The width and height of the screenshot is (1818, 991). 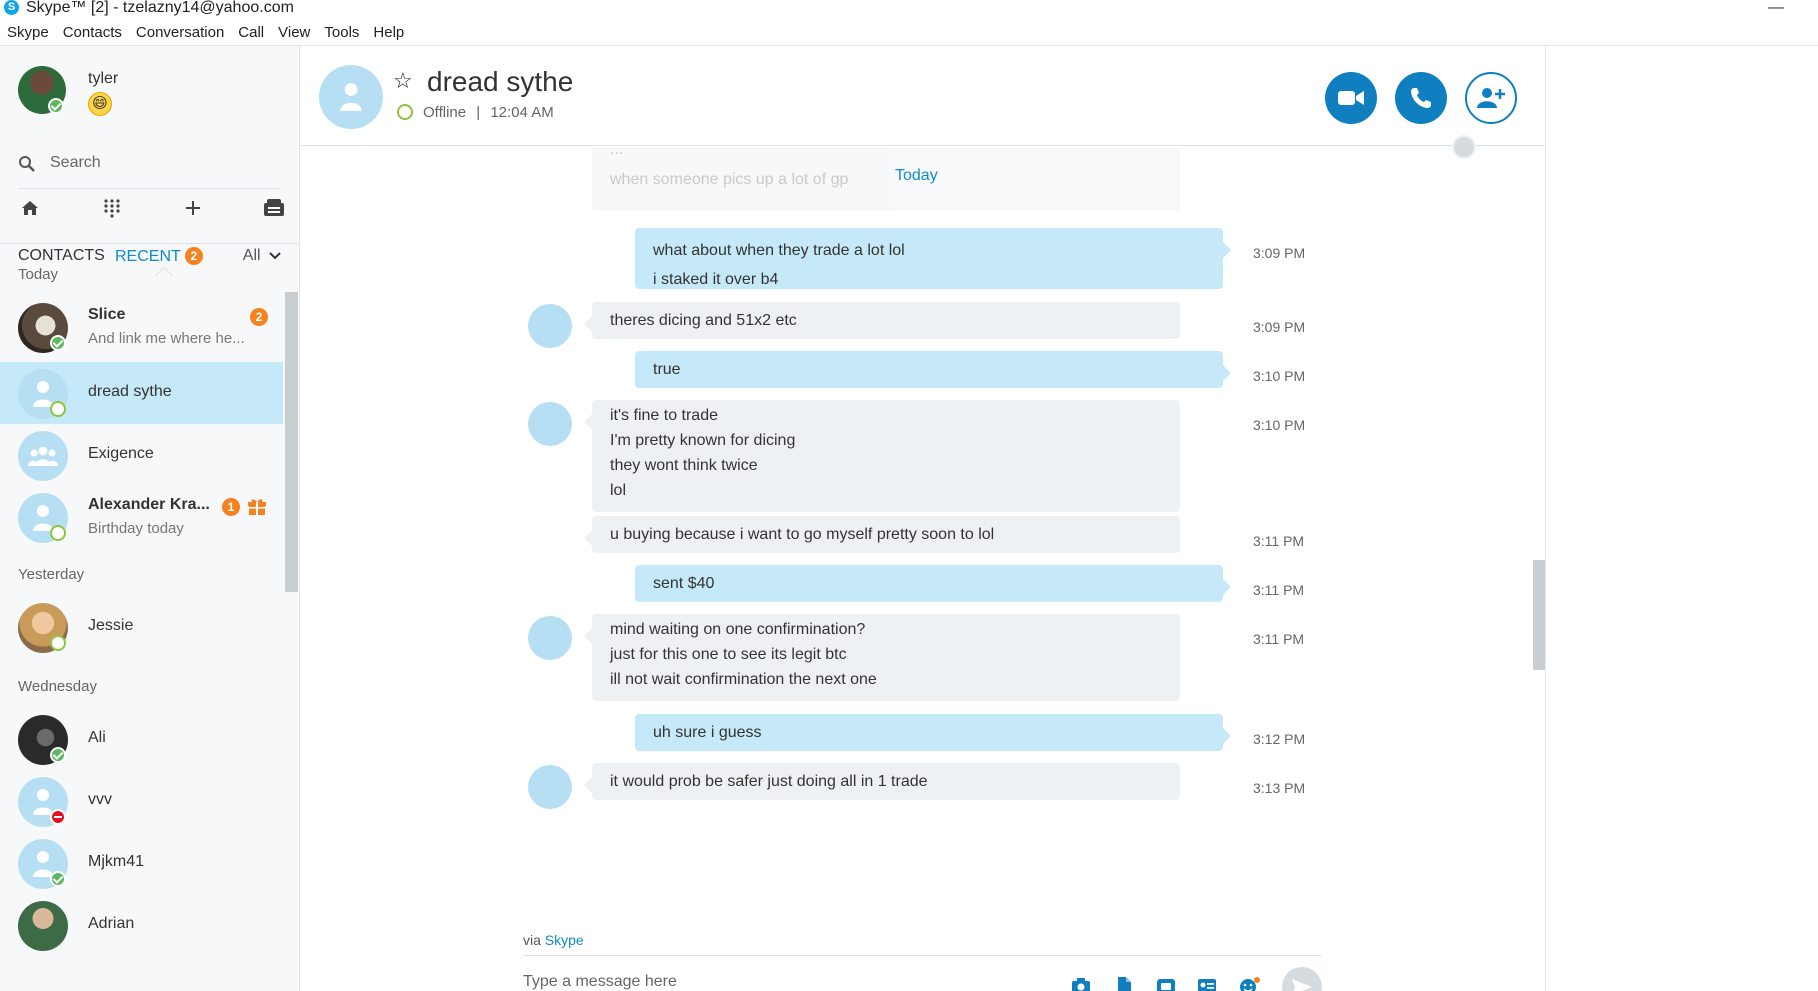 What do you see at coordinates (1279, 739) in the screenshot?
I see `message-time: 3:12 PM` at bounding box center [1279, 739].